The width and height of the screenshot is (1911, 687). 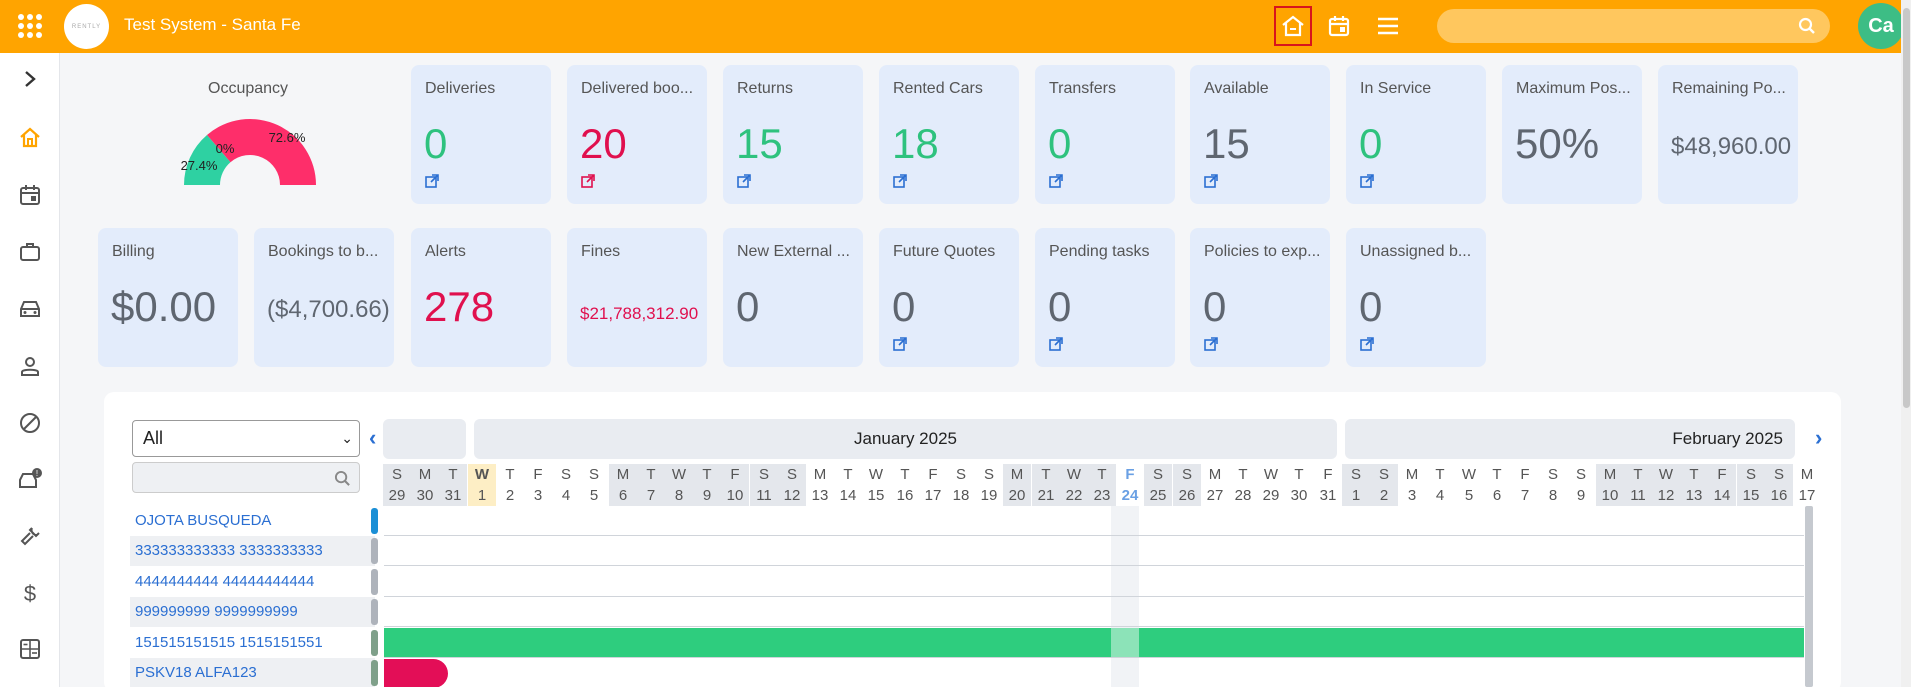 What do you see at coordinates (1818, 438) in the screenshot?
I see `calendar-next-arrow-icon: ›` at bounding box center [1818, 438].